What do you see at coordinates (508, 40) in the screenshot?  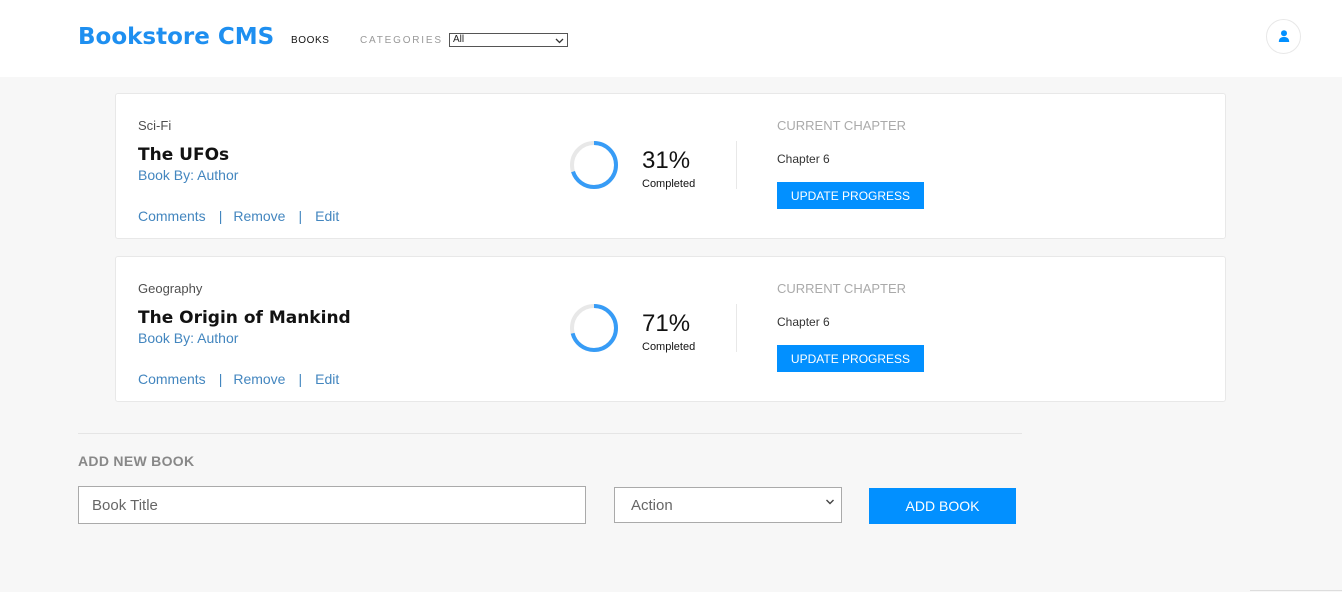 I see `category-filter-select: All` at bounding box center [508, 40].